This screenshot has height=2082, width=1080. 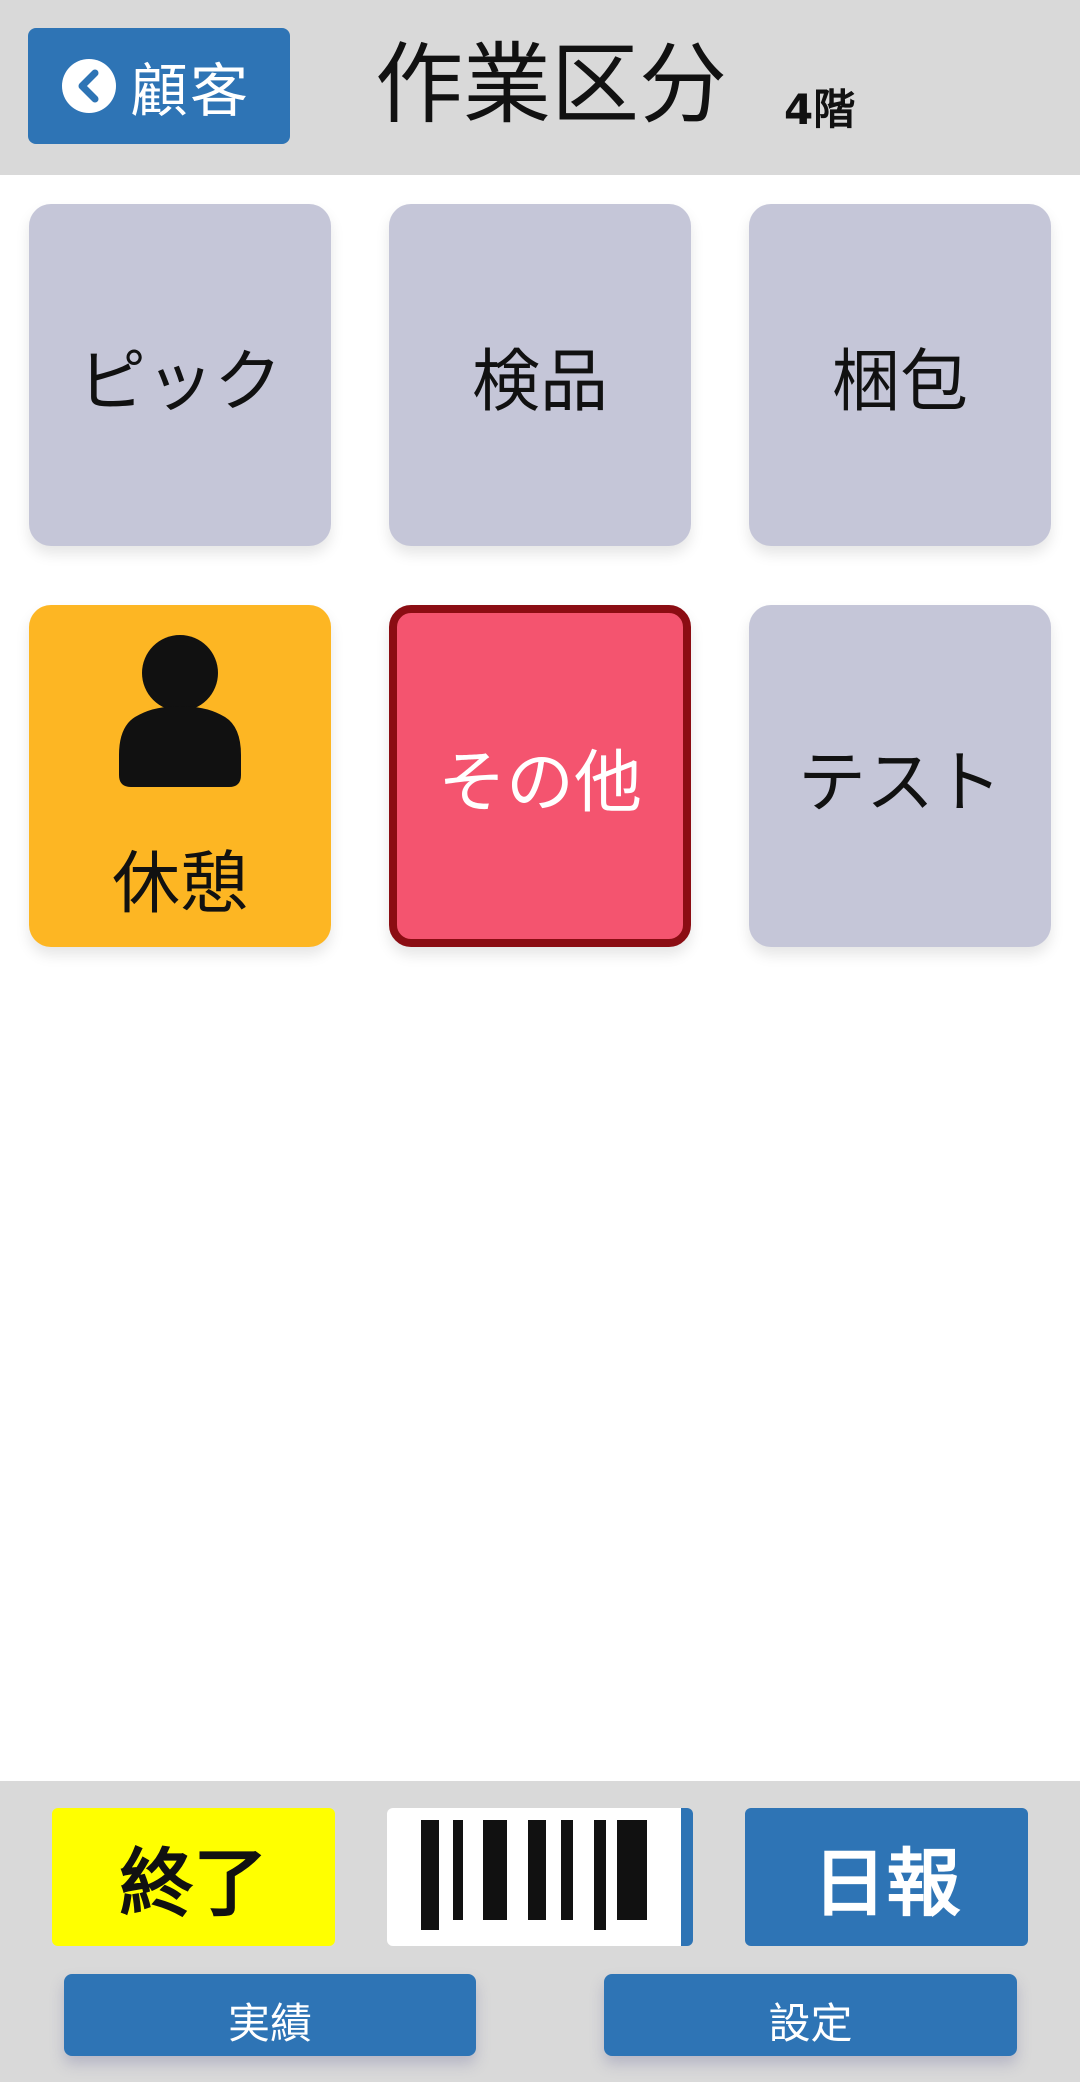 I want to click on tile-label: 検品, so click(x=539, y=382).